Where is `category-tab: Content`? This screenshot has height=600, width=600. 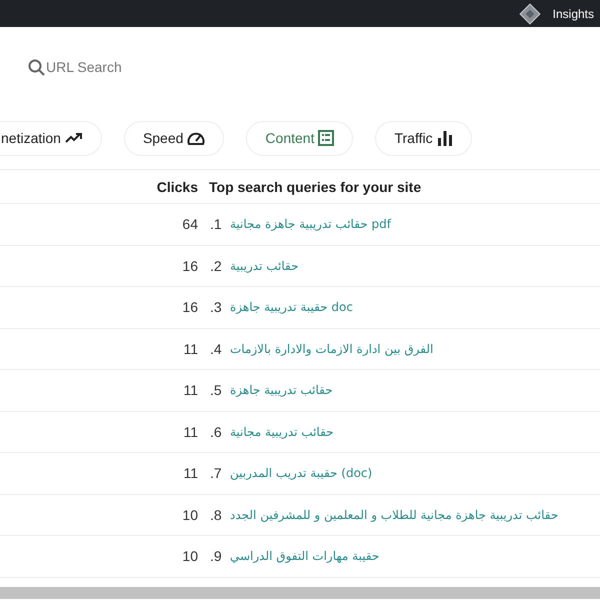
category-tab: Content is located at coordinates (300, 138).